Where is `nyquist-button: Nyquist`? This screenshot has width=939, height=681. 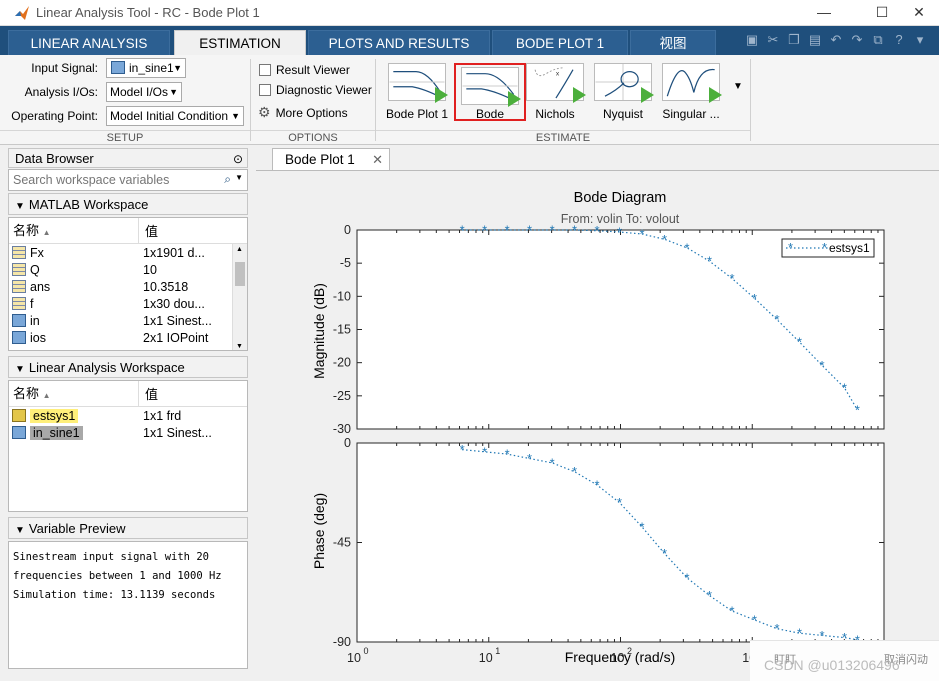 nyquist-button: Nyquist is located at coordinates (623, 93).